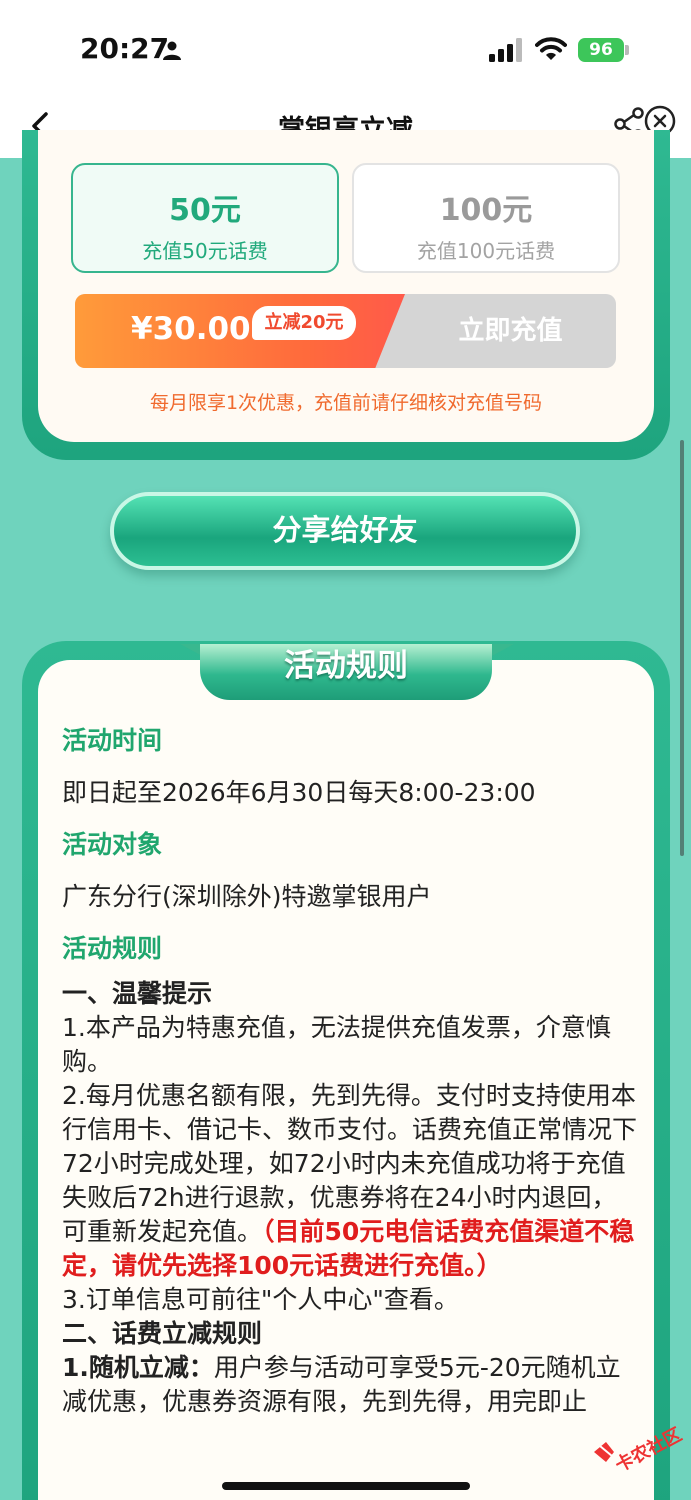 The width and height of the screenshot is (691, 1500). I want to click on amount-option-50: 50元 充值50元话费, so click(205, 218).